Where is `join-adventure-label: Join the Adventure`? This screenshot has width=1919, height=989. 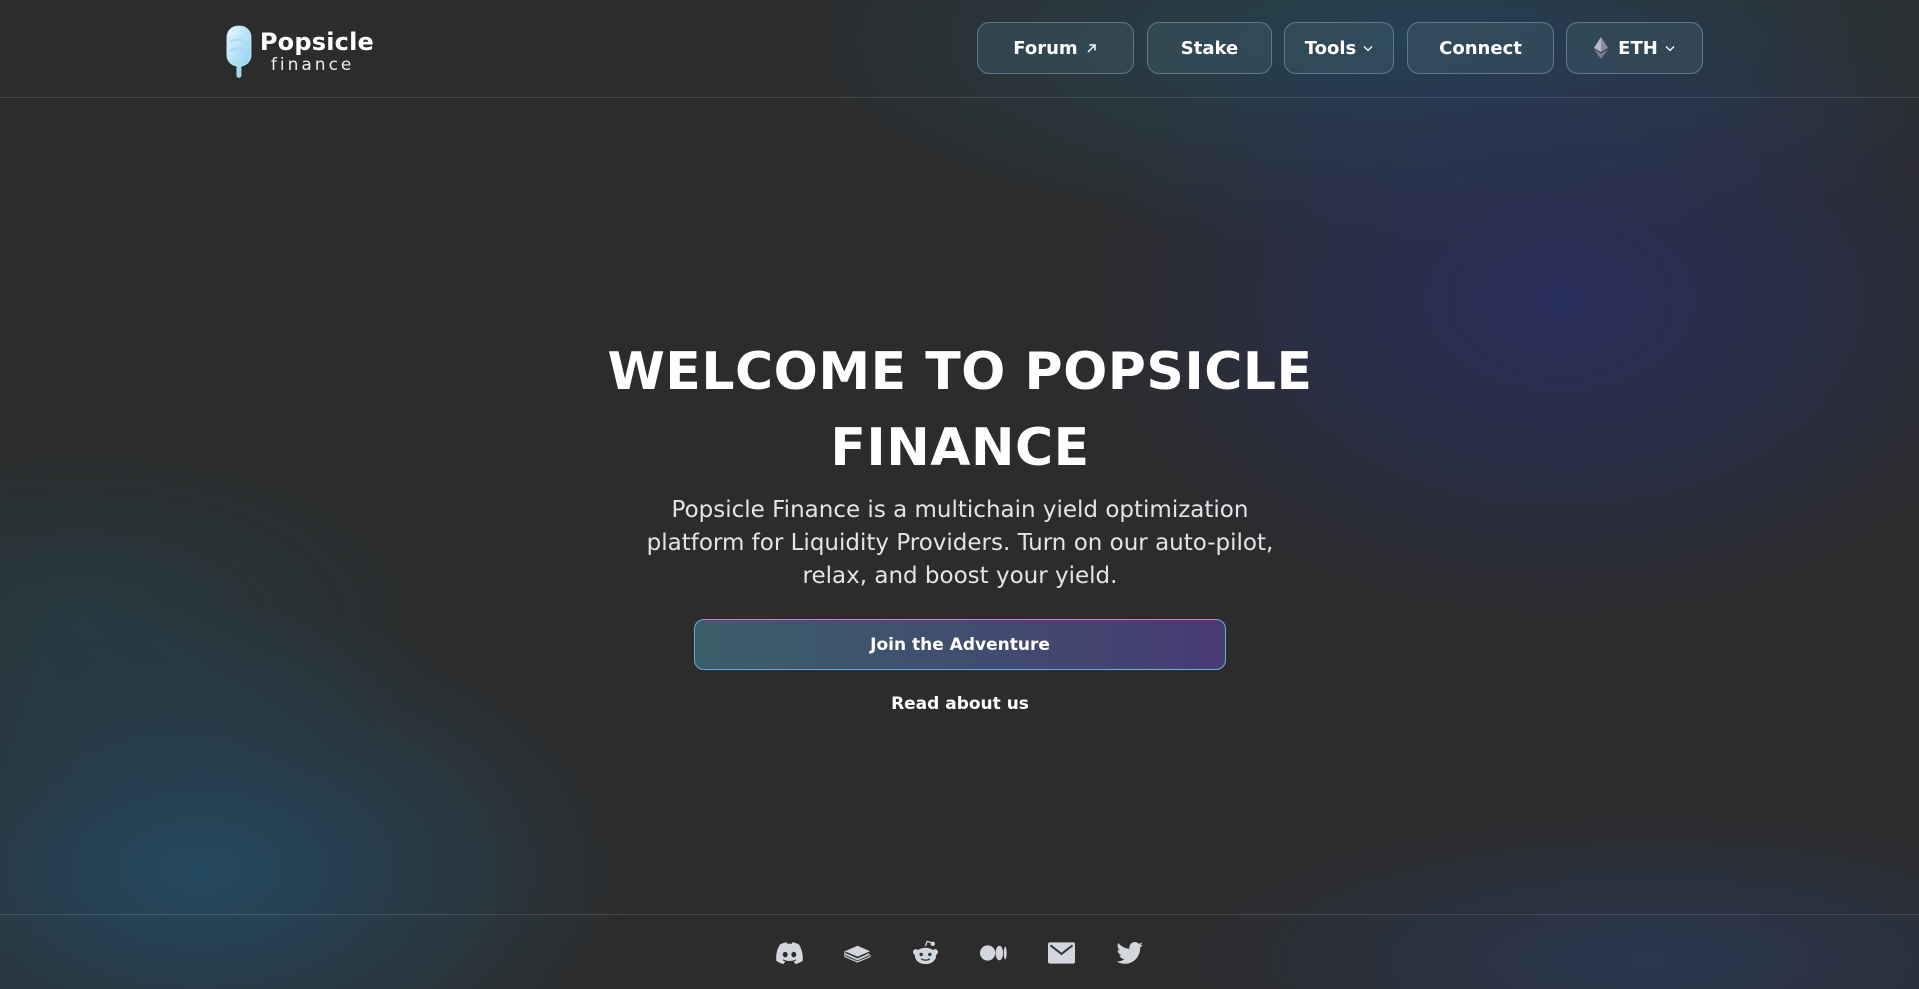 join-adventure-label: Join the Adventure is located at coordinates (960, 644).